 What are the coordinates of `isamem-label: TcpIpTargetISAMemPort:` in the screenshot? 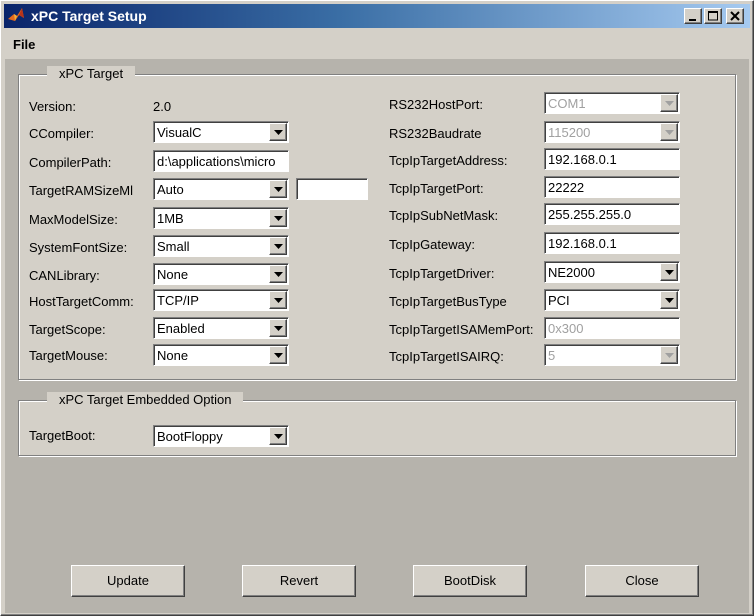 It's located at (461, 329).